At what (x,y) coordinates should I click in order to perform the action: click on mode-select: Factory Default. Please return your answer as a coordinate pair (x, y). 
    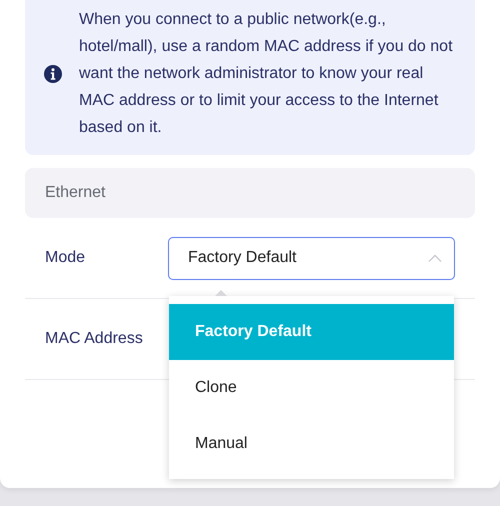
    Looking at the image, I should click on (311, 258).